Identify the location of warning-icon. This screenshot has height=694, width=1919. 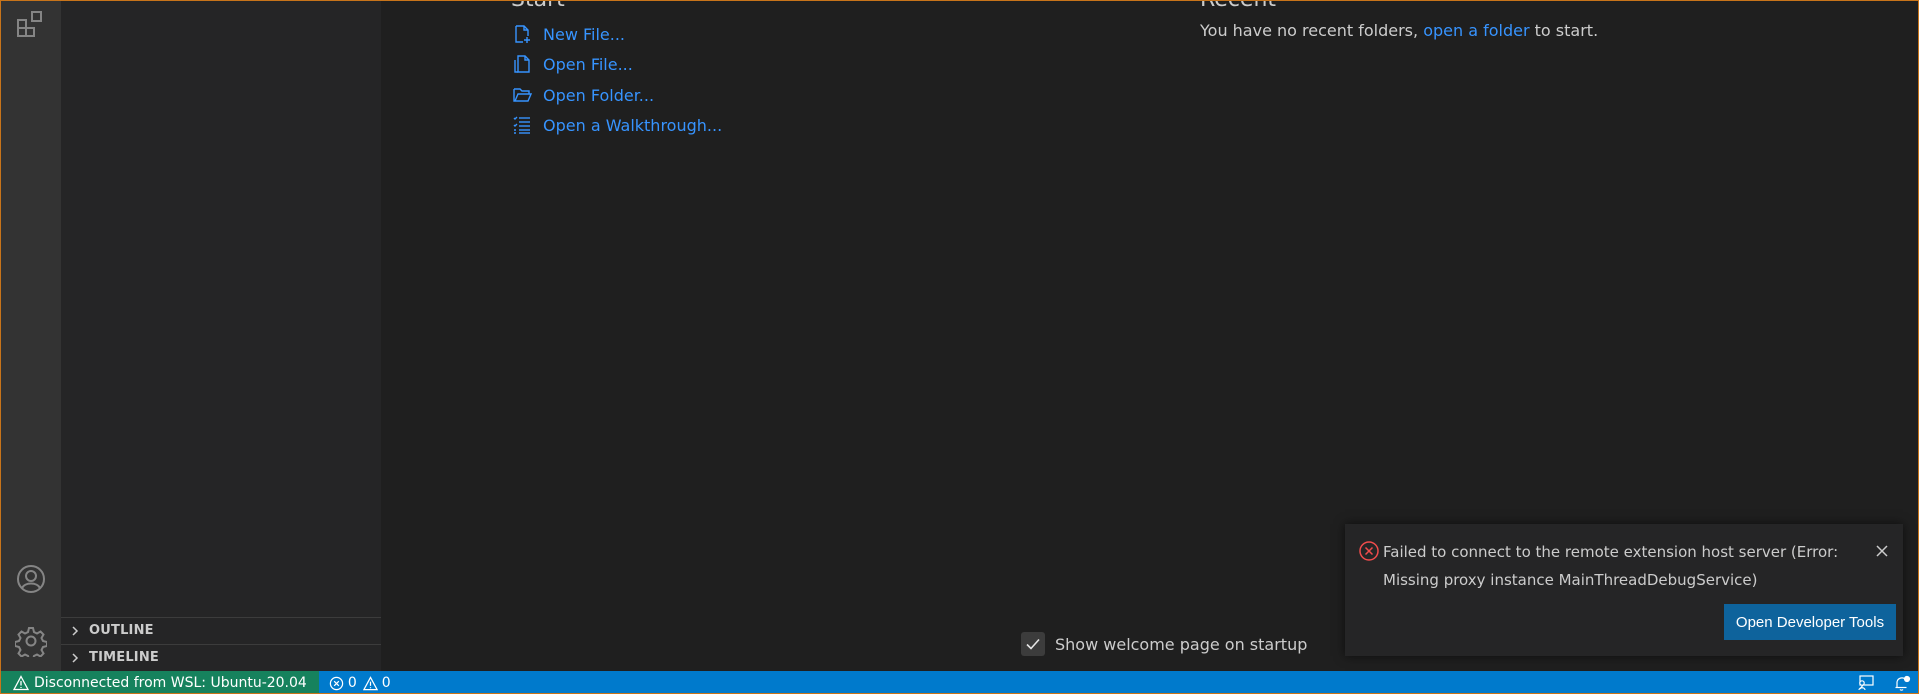
(21, 683).